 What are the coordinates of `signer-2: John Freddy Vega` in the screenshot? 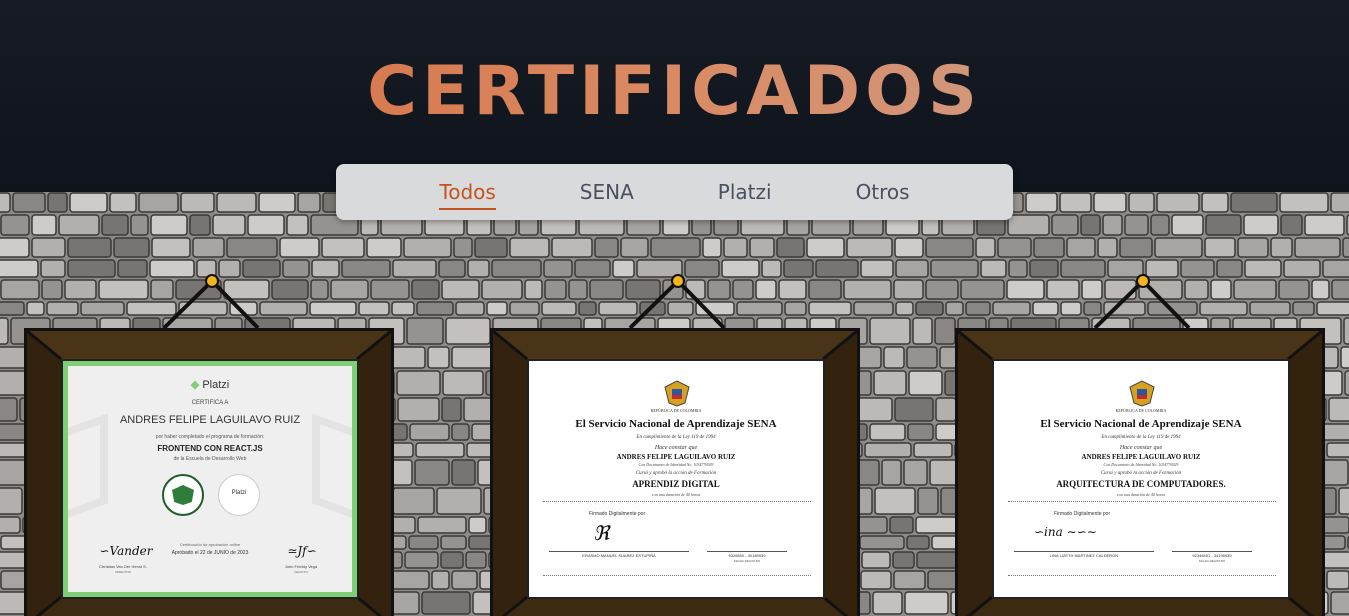 It's located at (301, 566).